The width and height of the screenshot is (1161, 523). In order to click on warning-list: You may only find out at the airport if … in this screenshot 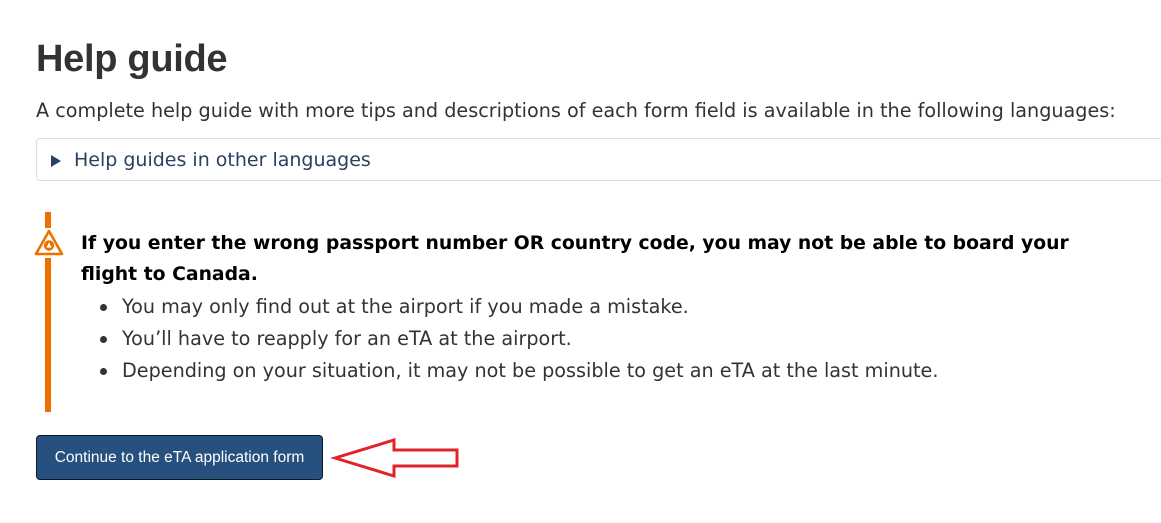, I will do `click(509, 339)`.